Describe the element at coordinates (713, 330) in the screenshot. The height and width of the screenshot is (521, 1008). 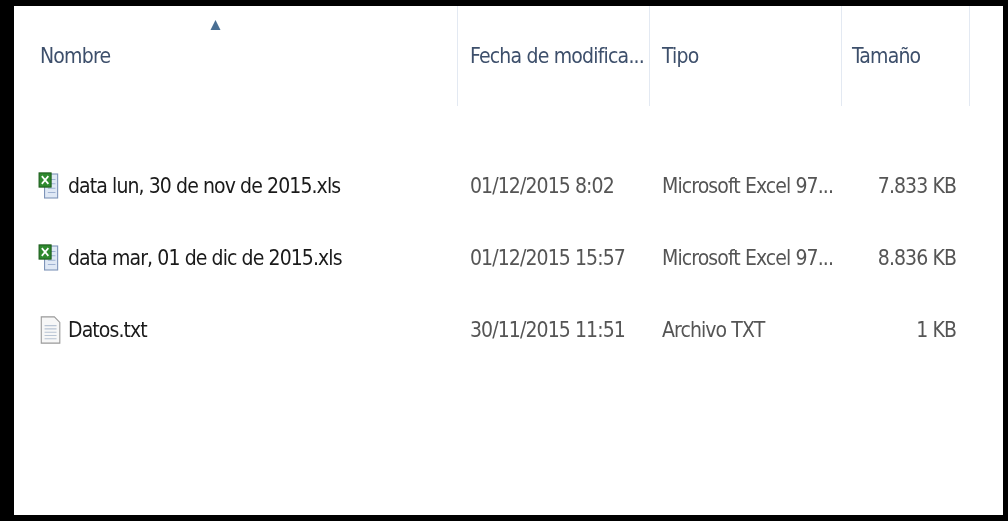
I see `table-cell: Archivo TXT` at that location.